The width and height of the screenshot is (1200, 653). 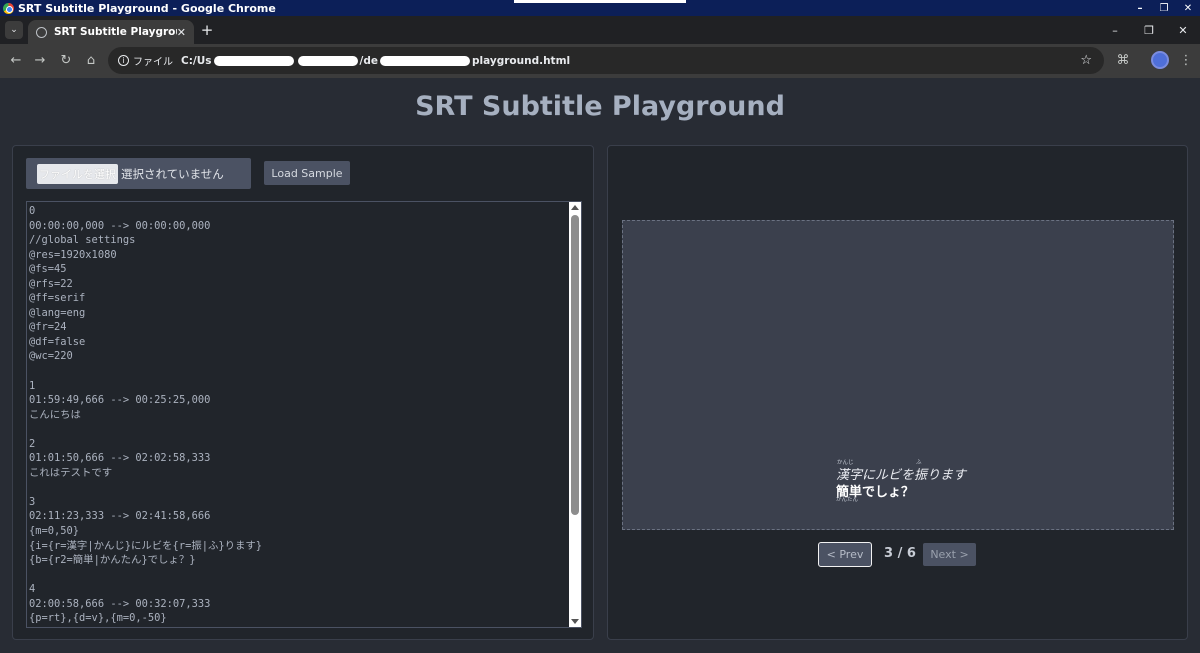 I want to click on tab-strip: ⌄ SRT Subtitle Playground ✕ +, so click(x=600, y=30).